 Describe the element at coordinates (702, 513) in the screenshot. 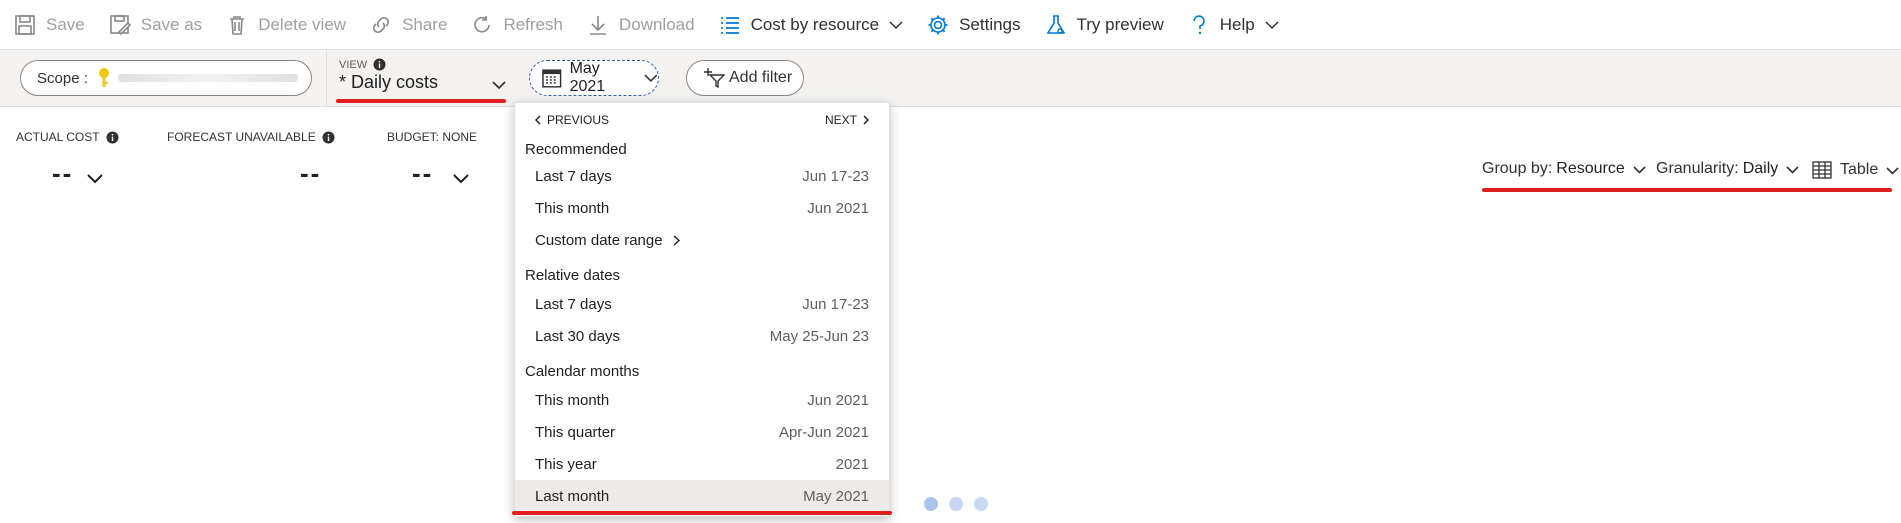

I see `last-month-highlight-underline` at that location.